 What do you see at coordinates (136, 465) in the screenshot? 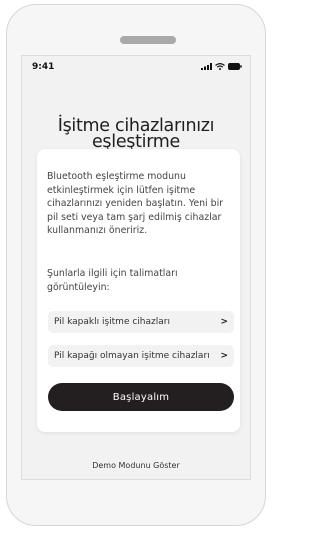
I see `demo-mode-link: Demo Modunu Göster` at bounding box center [136, 465].